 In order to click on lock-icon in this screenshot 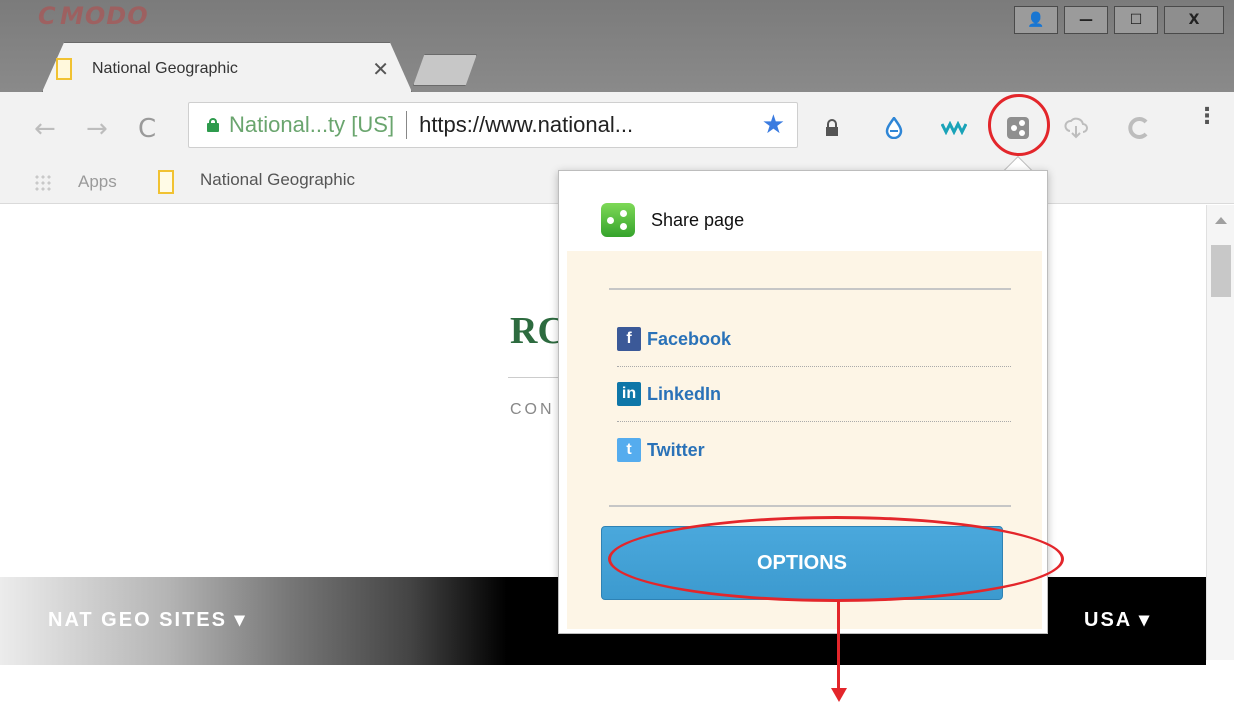, I will do `click(832, 128)`.